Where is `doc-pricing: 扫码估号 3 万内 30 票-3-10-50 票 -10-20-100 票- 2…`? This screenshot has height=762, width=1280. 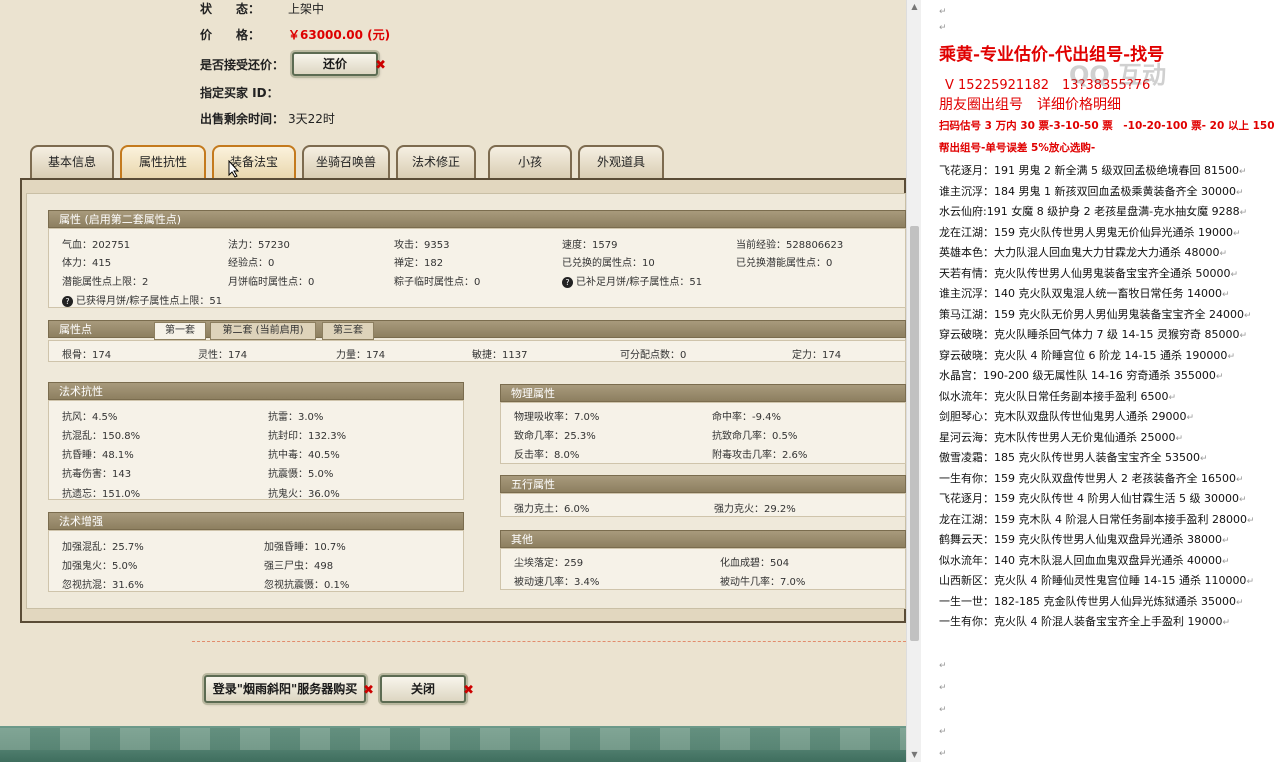
doc-pricing: 扫码估号 3 万内 30 票-3-10-50 票 -10-20-100 票- 2… is located at coordinates (1107, 126).